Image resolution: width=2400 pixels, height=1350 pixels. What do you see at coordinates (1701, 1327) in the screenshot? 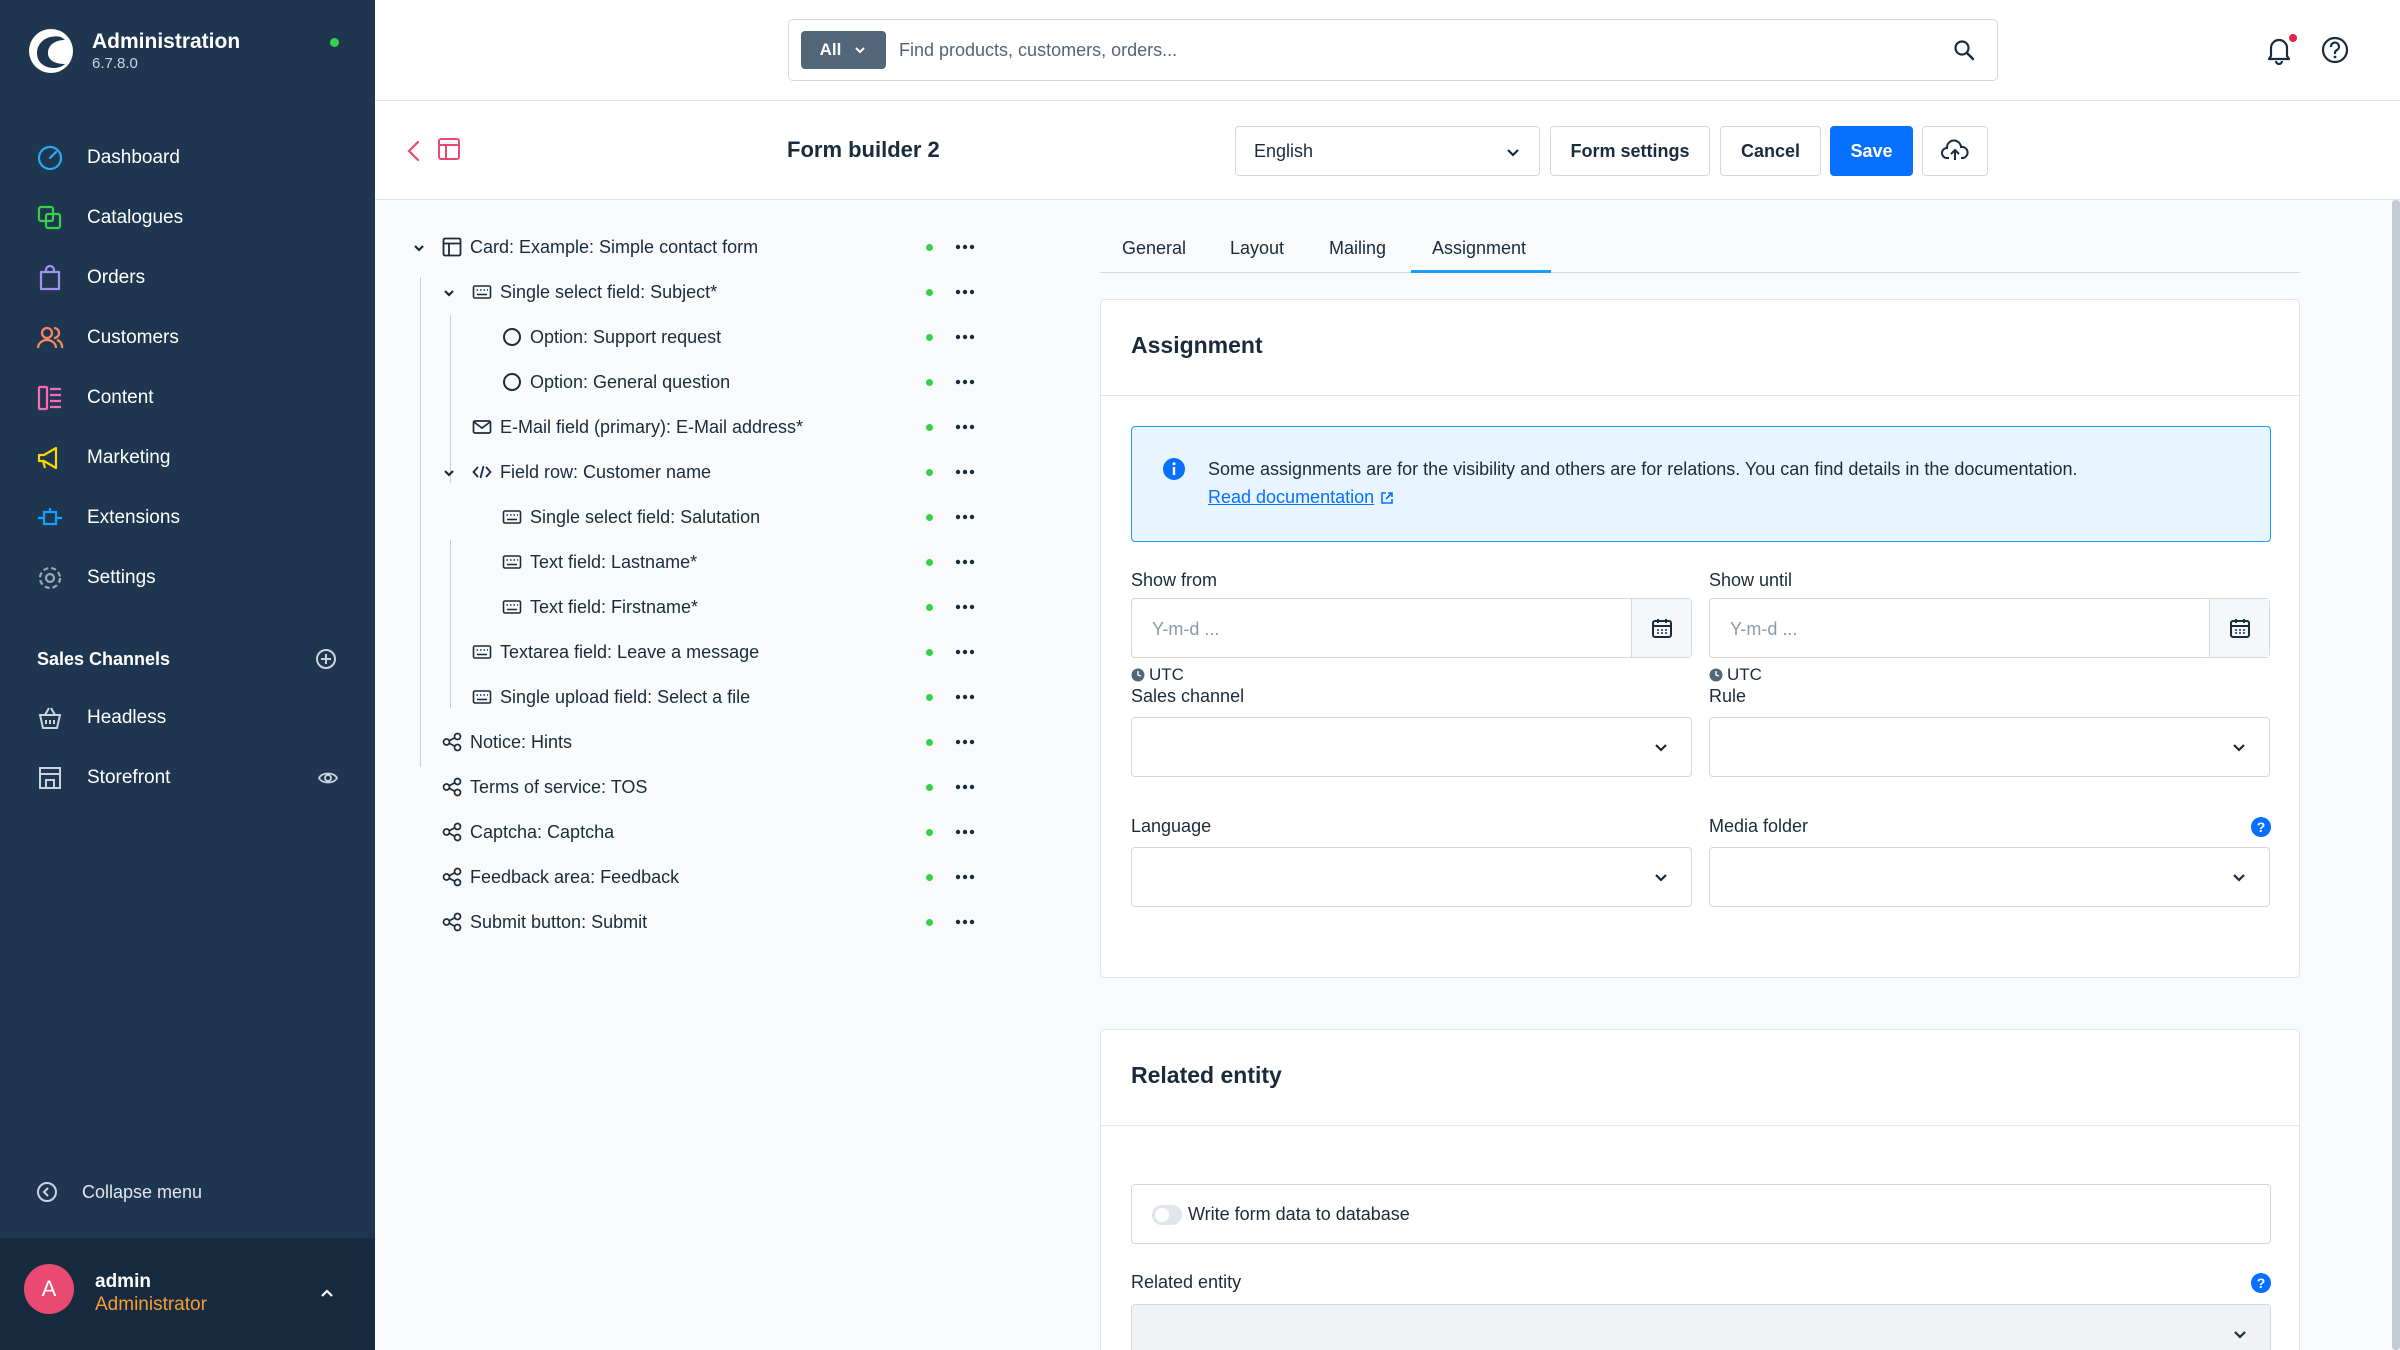
I see `related-entity-select` at bounding box center [1701, 1327].